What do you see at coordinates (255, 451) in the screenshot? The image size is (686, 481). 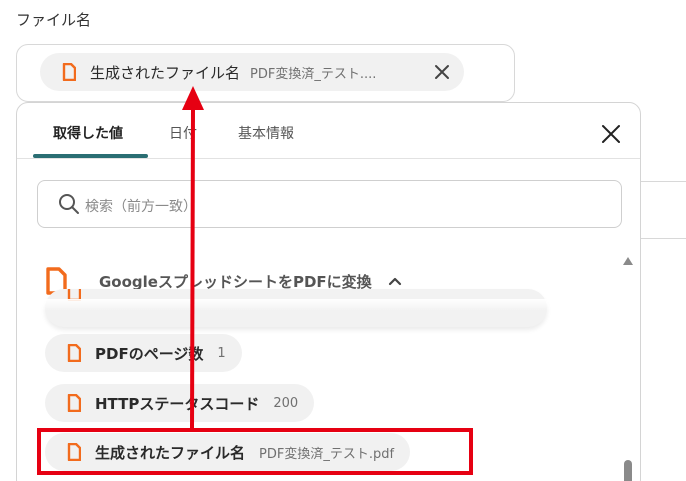 I see `highlight-box` at bounding box center [255, 451].